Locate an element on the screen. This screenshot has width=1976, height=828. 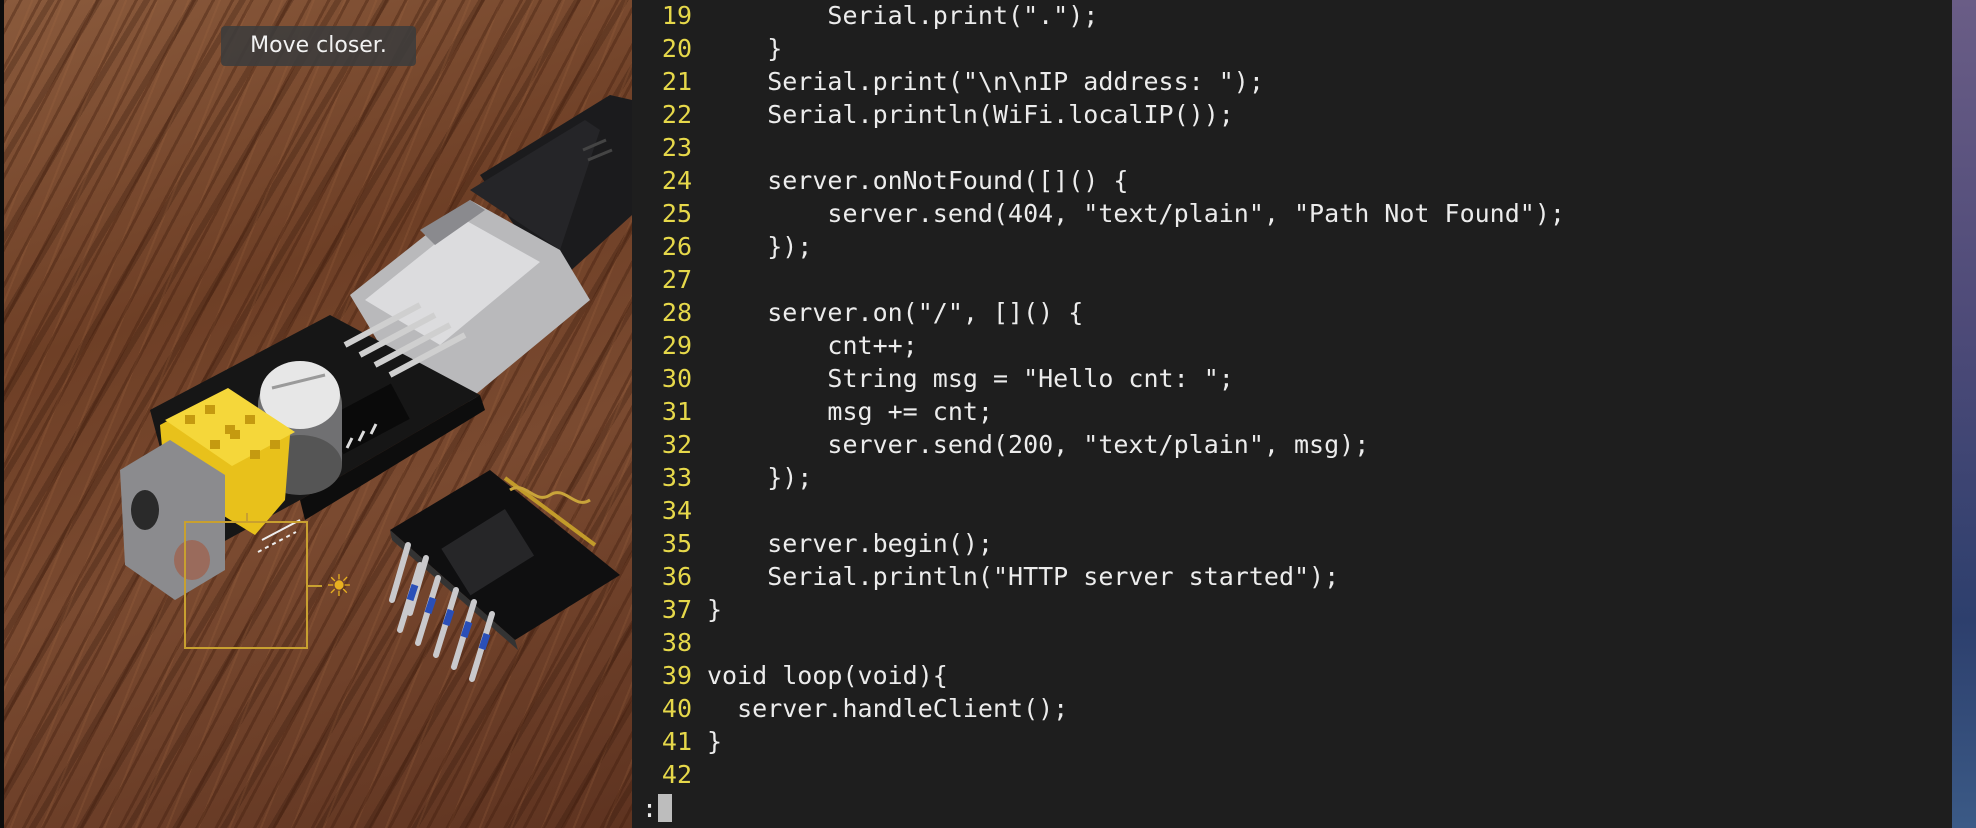
line-number: 21 is located at coordinates (676, 81).